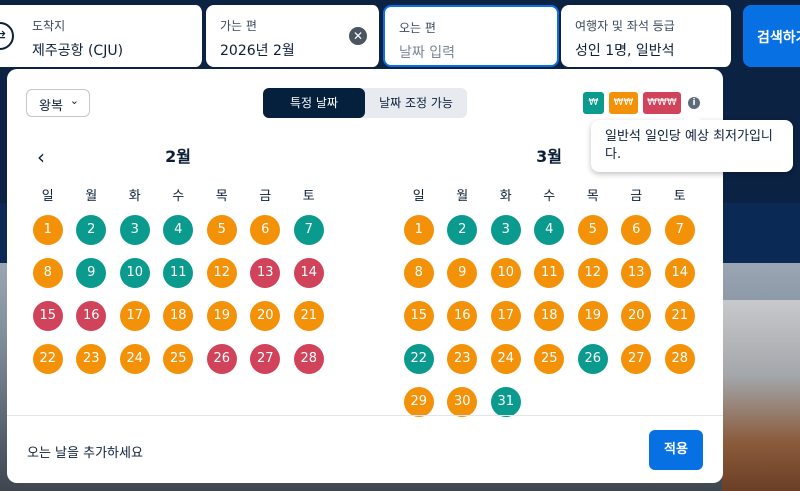 The width and height of the screenshot is (800, 491). What do you see at coordinates (7, 36) in the screenshot?
I see `swap-icon: ⇄` at bounding box center [7, 36].